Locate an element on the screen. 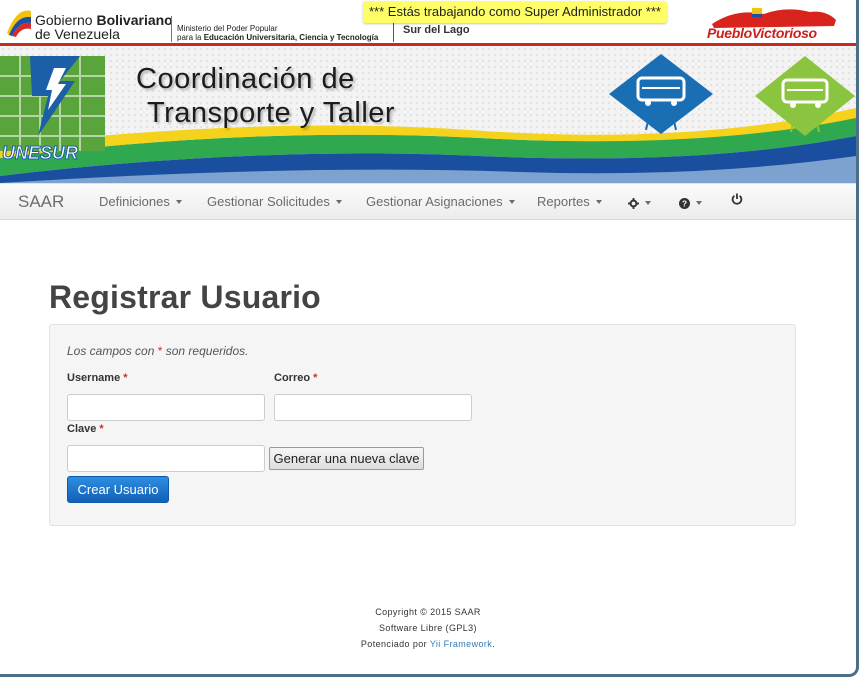 This screenshot has height=677, width=859. footer-copyright: Copyright © 2015 SAAR is located at coordinates (428, 612).